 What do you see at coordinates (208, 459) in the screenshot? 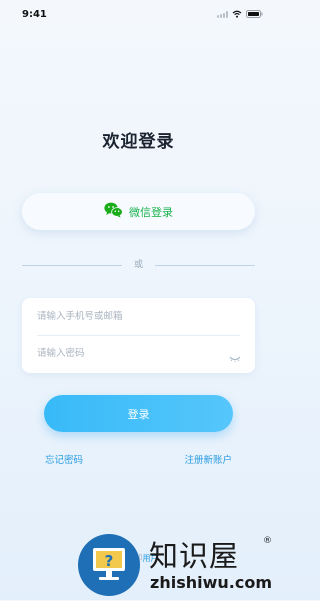
I see `register-link: 注册新账户` at bounding box center [208, 459].